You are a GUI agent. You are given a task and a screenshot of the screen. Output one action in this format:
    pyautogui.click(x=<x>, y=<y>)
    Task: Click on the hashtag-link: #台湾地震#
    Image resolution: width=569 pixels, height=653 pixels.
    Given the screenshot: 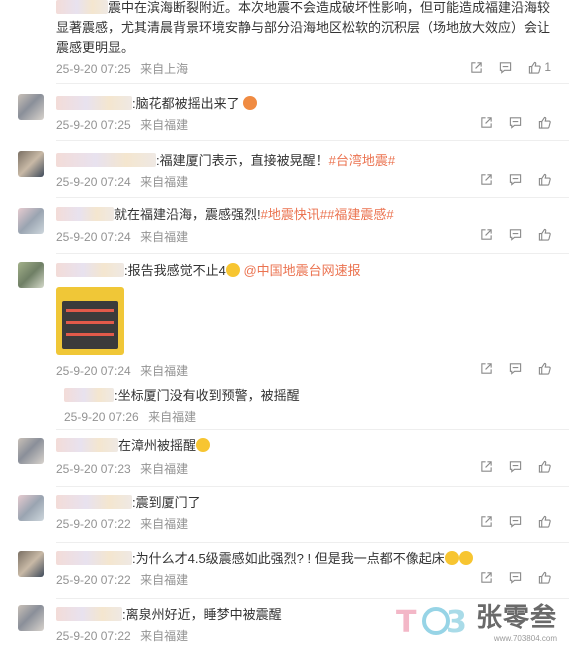 What is the action you would take?
    pyautogui.click(x=362, y=160)
    